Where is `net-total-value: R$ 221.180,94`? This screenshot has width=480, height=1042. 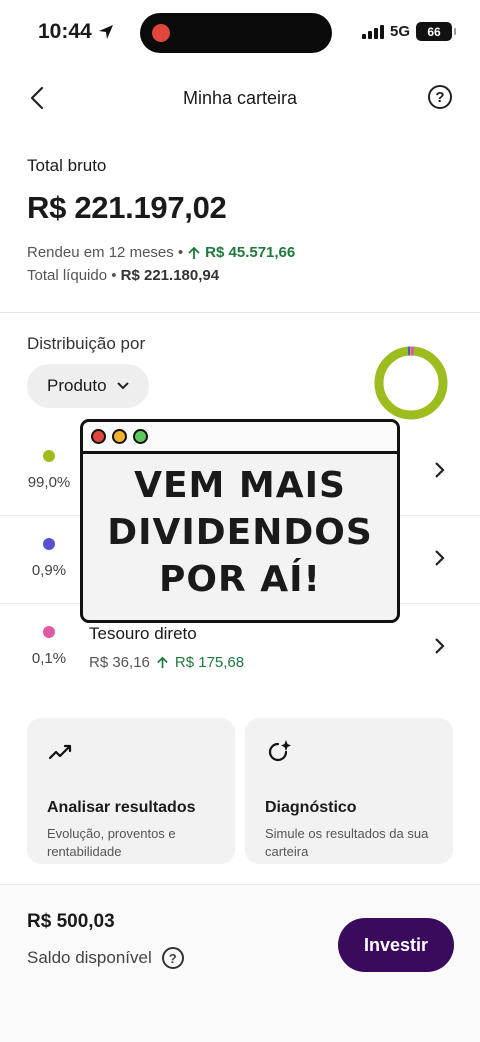
net-total-value: R$ 221.180,94 is located at coordinates (170, 275).